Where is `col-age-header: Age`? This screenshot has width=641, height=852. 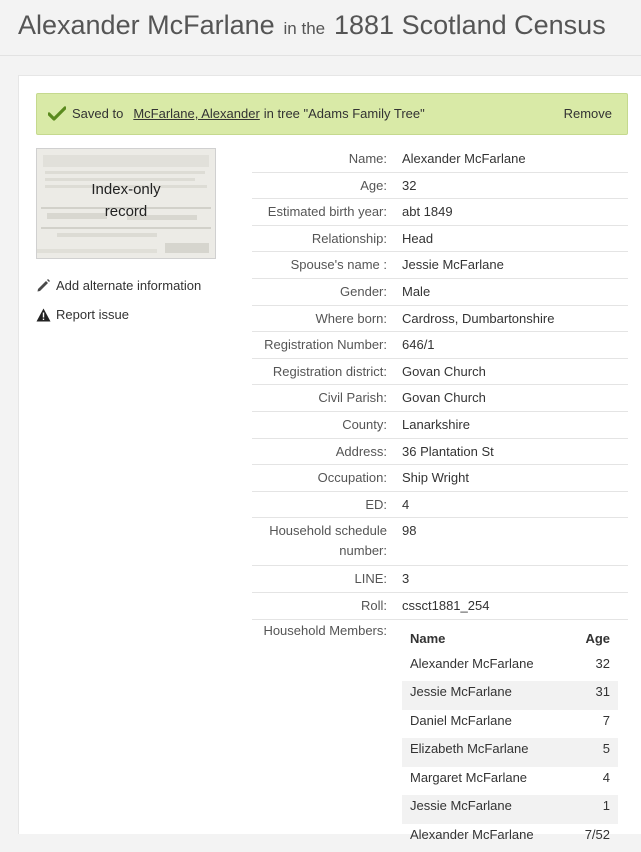
col-age-header: Age is located at coordinates (593, 639).